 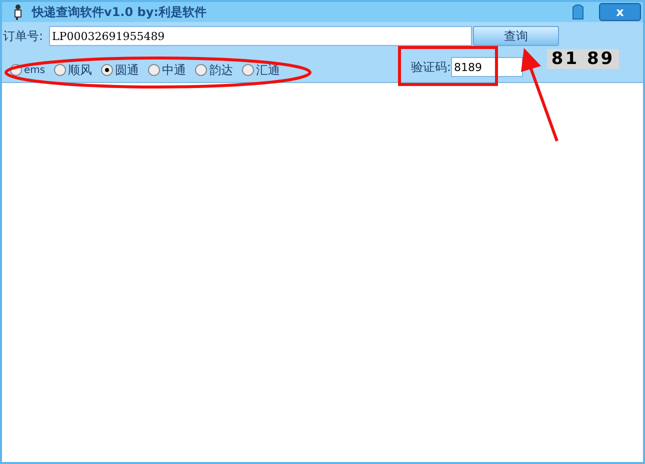 I want to click on shirt-icon, so click(x=578, y=12).